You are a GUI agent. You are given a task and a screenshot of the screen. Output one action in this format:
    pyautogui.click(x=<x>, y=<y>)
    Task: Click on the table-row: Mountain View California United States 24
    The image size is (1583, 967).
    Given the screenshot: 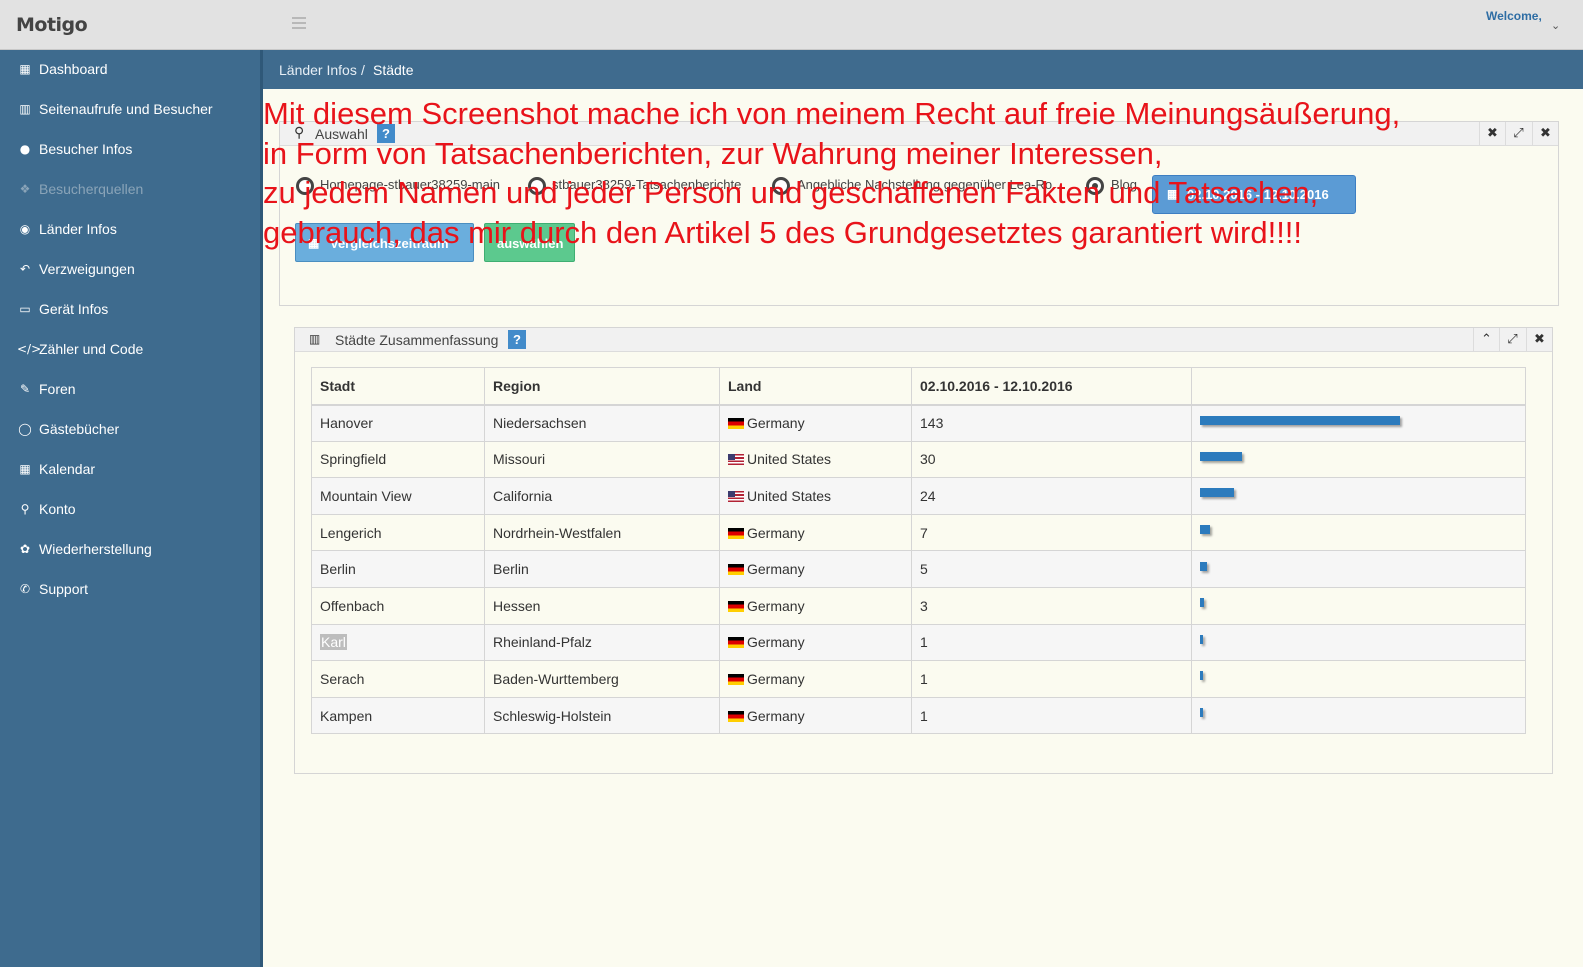 What is the action you would take?
    pyautogui.click(x=918, y=496)
    